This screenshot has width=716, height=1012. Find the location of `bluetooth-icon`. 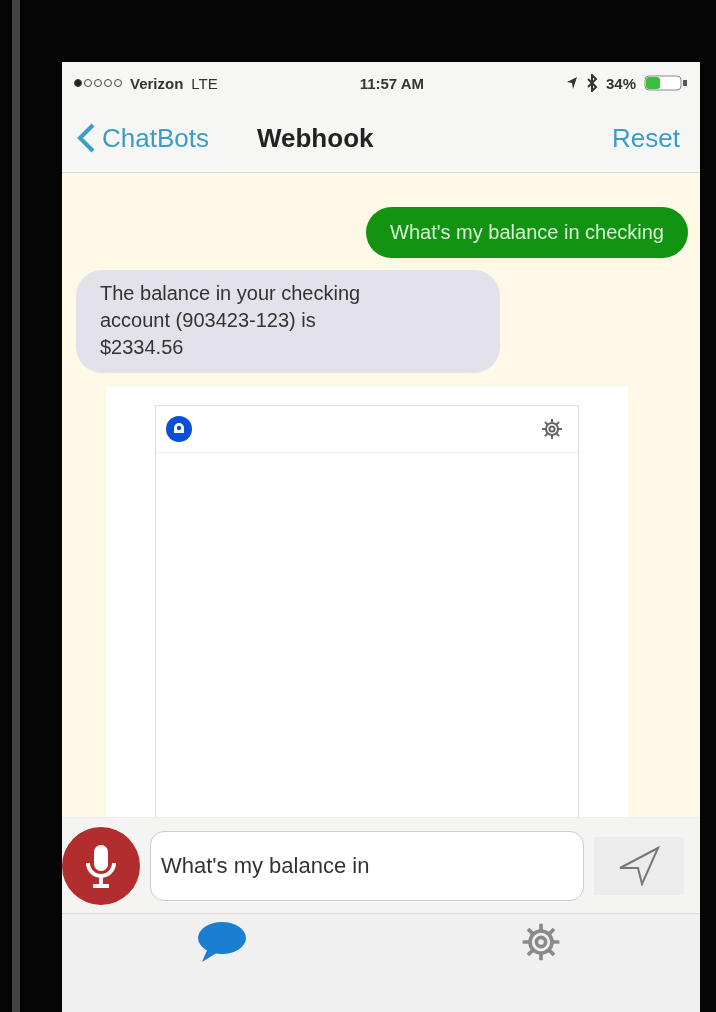

bluetooth-icon is located at coordinates (591, 83).